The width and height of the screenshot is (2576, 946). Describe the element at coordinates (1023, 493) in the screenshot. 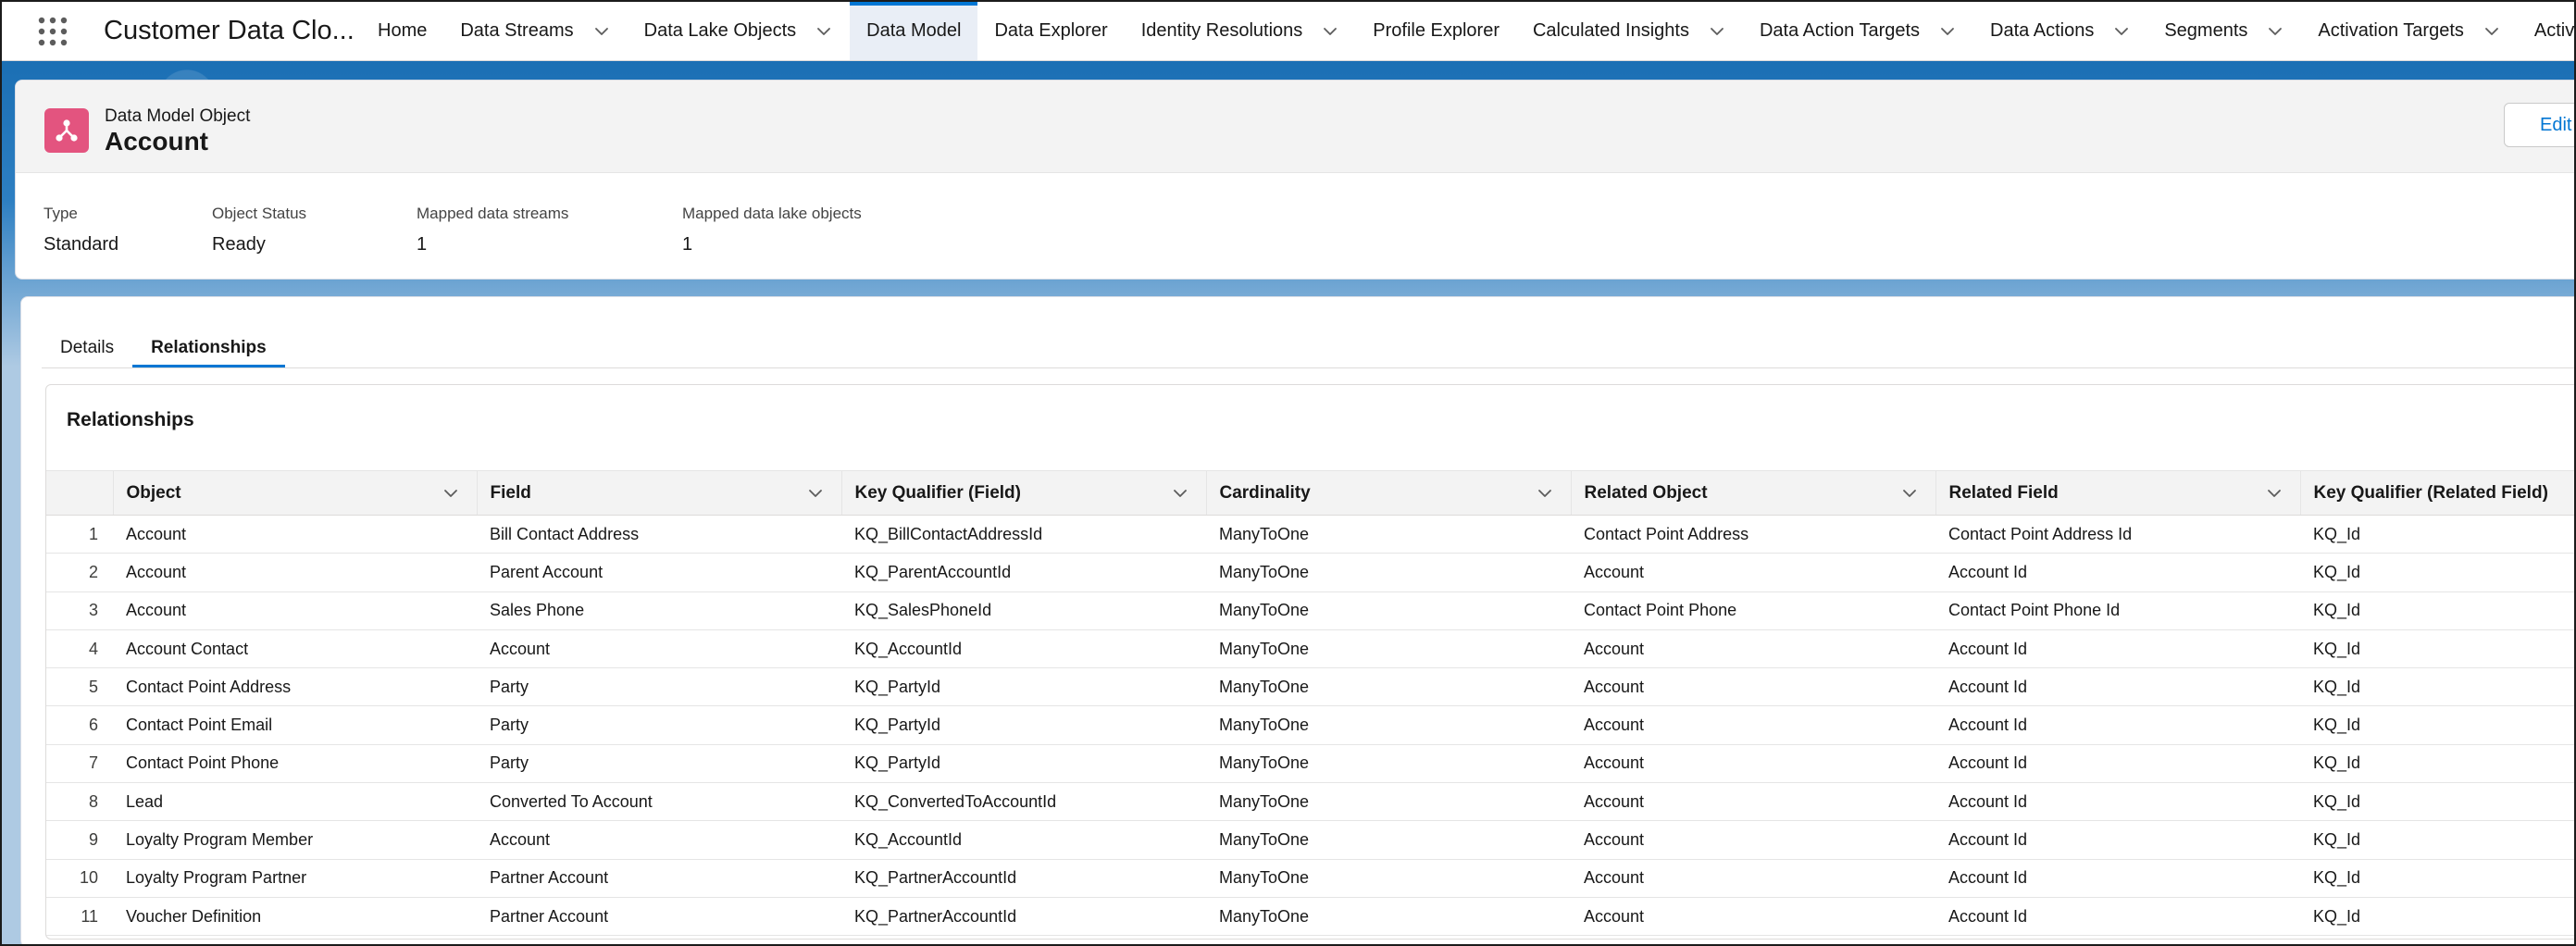

I see `column-header-key-qualifier-field: Key Qualifier (Field)` at that location.